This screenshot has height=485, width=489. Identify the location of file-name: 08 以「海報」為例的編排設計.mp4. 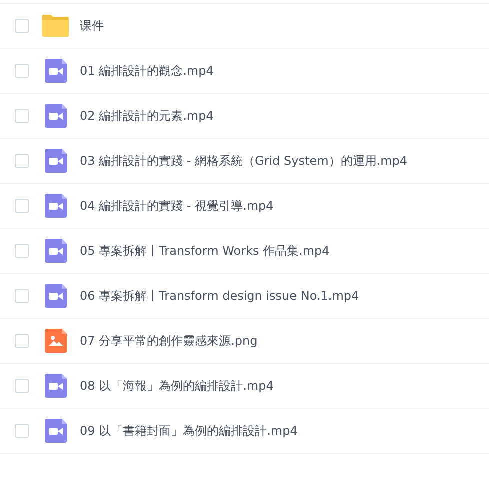
(177, 386).